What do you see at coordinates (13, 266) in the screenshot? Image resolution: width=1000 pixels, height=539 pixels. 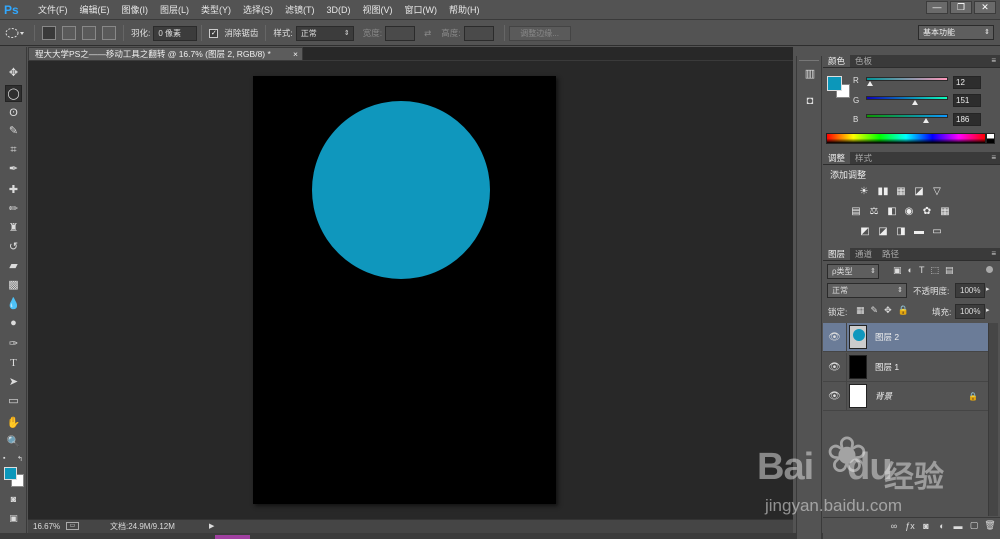 I see `eraser-tool-icon: ▰` at bounding box center [13, 266].